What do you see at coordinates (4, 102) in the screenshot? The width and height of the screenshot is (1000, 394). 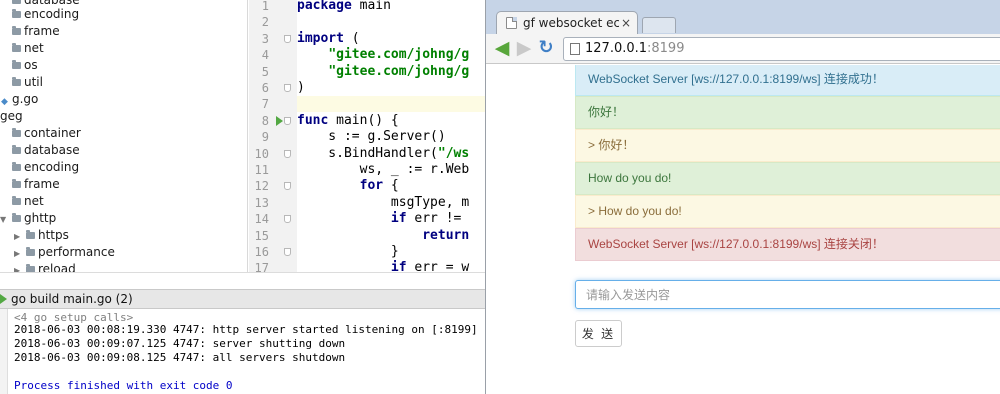 I see `go-file-icon: ◆` at bounding box center [4, 102].